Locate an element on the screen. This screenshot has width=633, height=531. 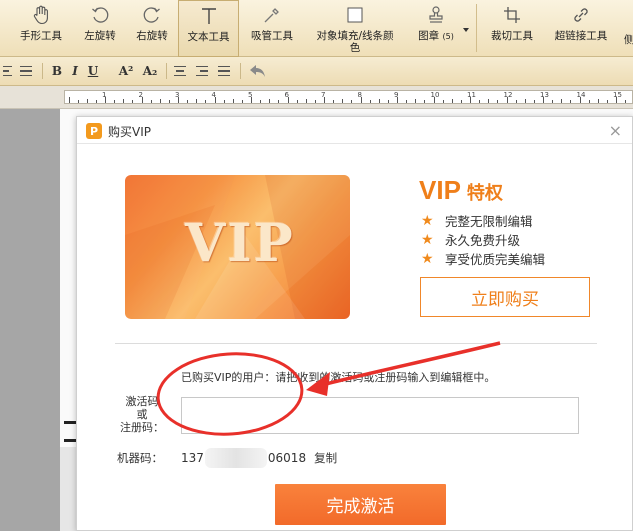
activation-instruction: 已购买VIP的用户：请把收到的激活码或注册码输入到编辑框中。 is located at coordinates (338, 377).